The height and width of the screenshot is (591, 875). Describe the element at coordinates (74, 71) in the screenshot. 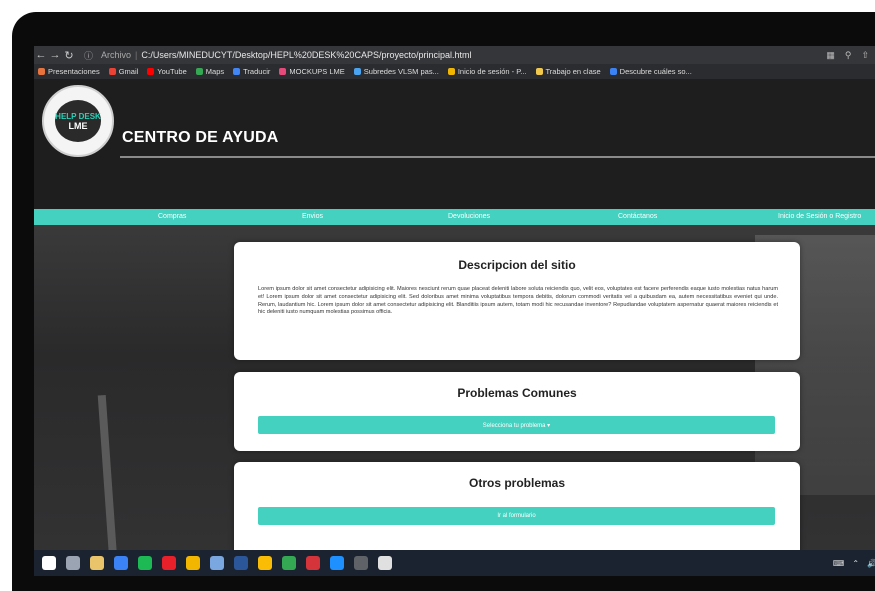

I see `bookmark-label: Presentaciones` at that location.